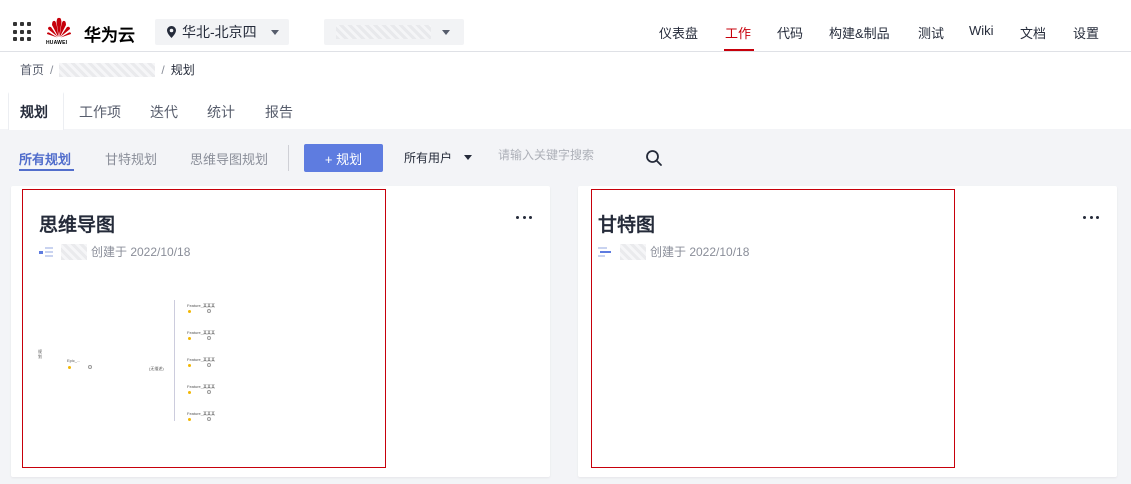 Image resolution: width=1131 pixels, height=484 pixels. What do you see at coordinates (678, 32) in the screenshot?
I see `nav-dashboard: 仪表盘` at bounding box center [678, 32].